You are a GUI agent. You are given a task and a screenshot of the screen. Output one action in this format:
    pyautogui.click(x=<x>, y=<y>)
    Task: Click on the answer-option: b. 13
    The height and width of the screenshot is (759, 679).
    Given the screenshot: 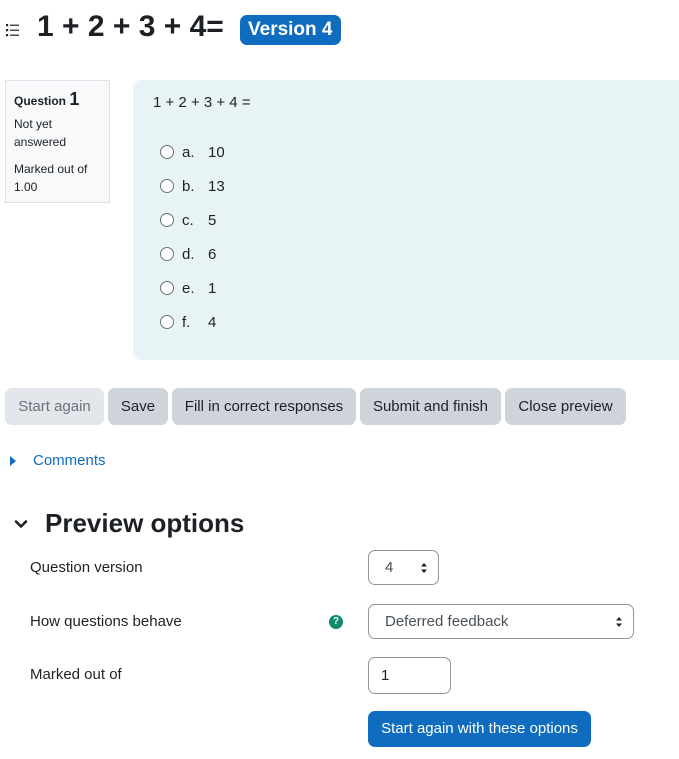 What is the action you would take?
    pyautogui.click(x=192, y=186)
    